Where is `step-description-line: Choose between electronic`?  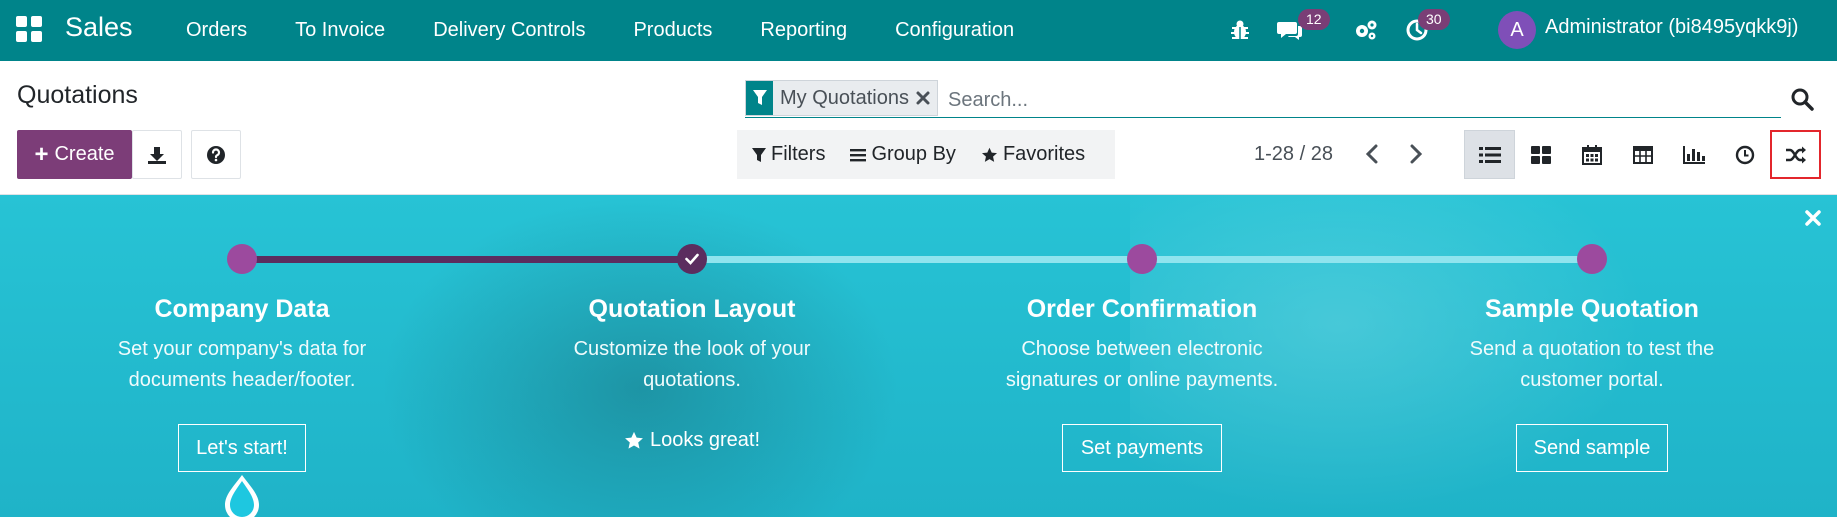
step-description-line: Choose between electronic is located at coordinates (1142, 349).